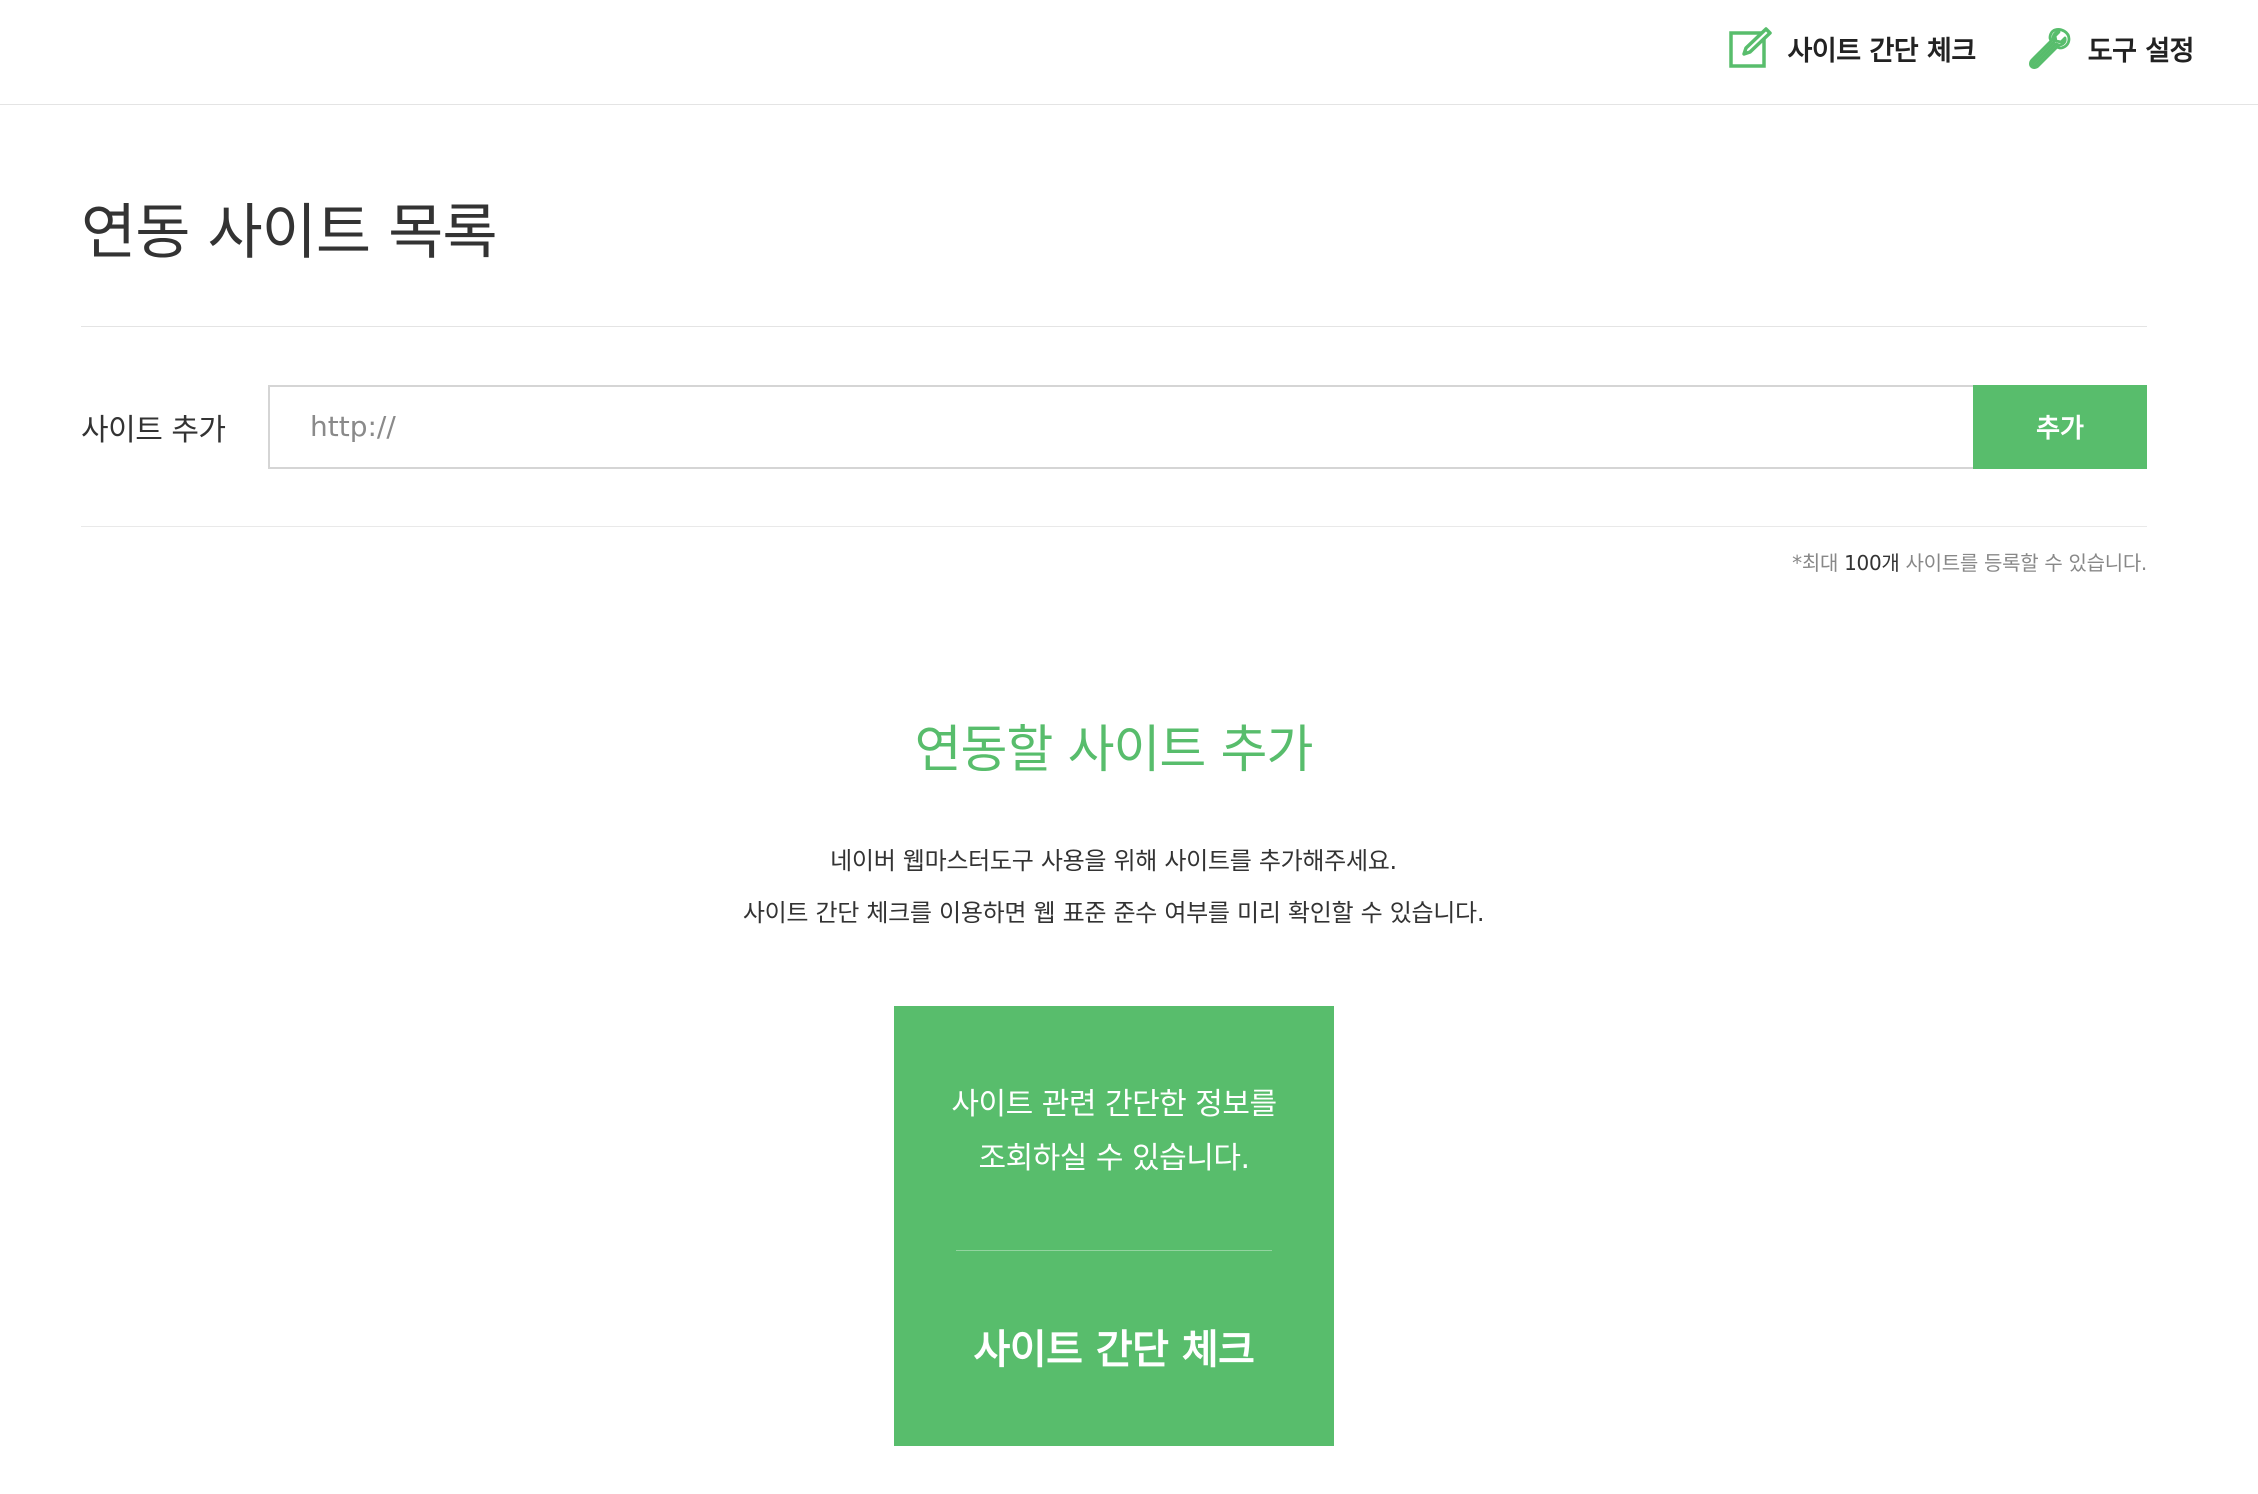 The width and height of the screenshot is (2258, 1494). Describe the element at coordinates (1114, 551) in the screenshot. I see `site-limit-note: *최대 100개 사이트를 등록할 수 있습니다.` at that location.